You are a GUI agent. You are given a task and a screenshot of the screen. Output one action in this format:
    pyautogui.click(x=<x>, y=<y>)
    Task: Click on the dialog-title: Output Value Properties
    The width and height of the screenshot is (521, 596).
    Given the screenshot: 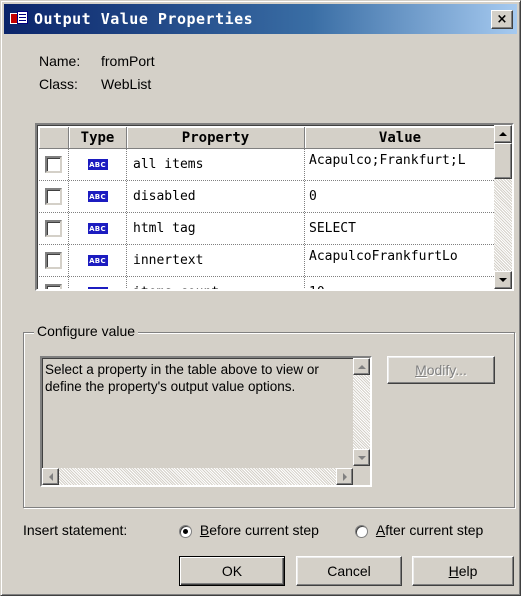 What is the action you would take?
    pyautogui.click(x=144, y=19)
    